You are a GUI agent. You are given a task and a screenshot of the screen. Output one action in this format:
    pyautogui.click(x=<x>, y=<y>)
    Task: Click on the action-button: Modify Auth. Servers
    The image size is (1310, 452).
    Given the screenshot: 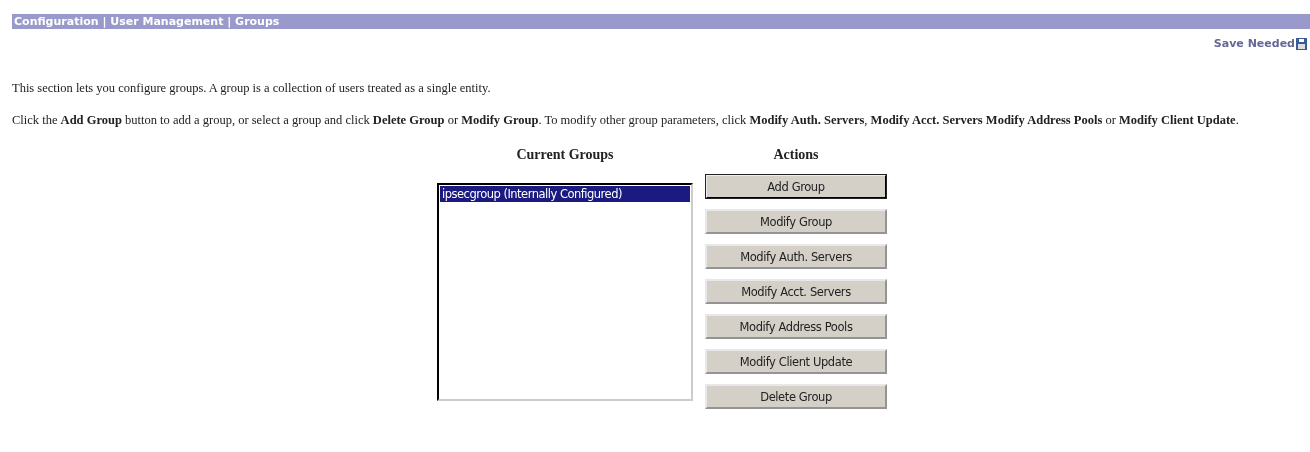 What is the action you would take?
    pyautogui.click(x=796, y=256)
    